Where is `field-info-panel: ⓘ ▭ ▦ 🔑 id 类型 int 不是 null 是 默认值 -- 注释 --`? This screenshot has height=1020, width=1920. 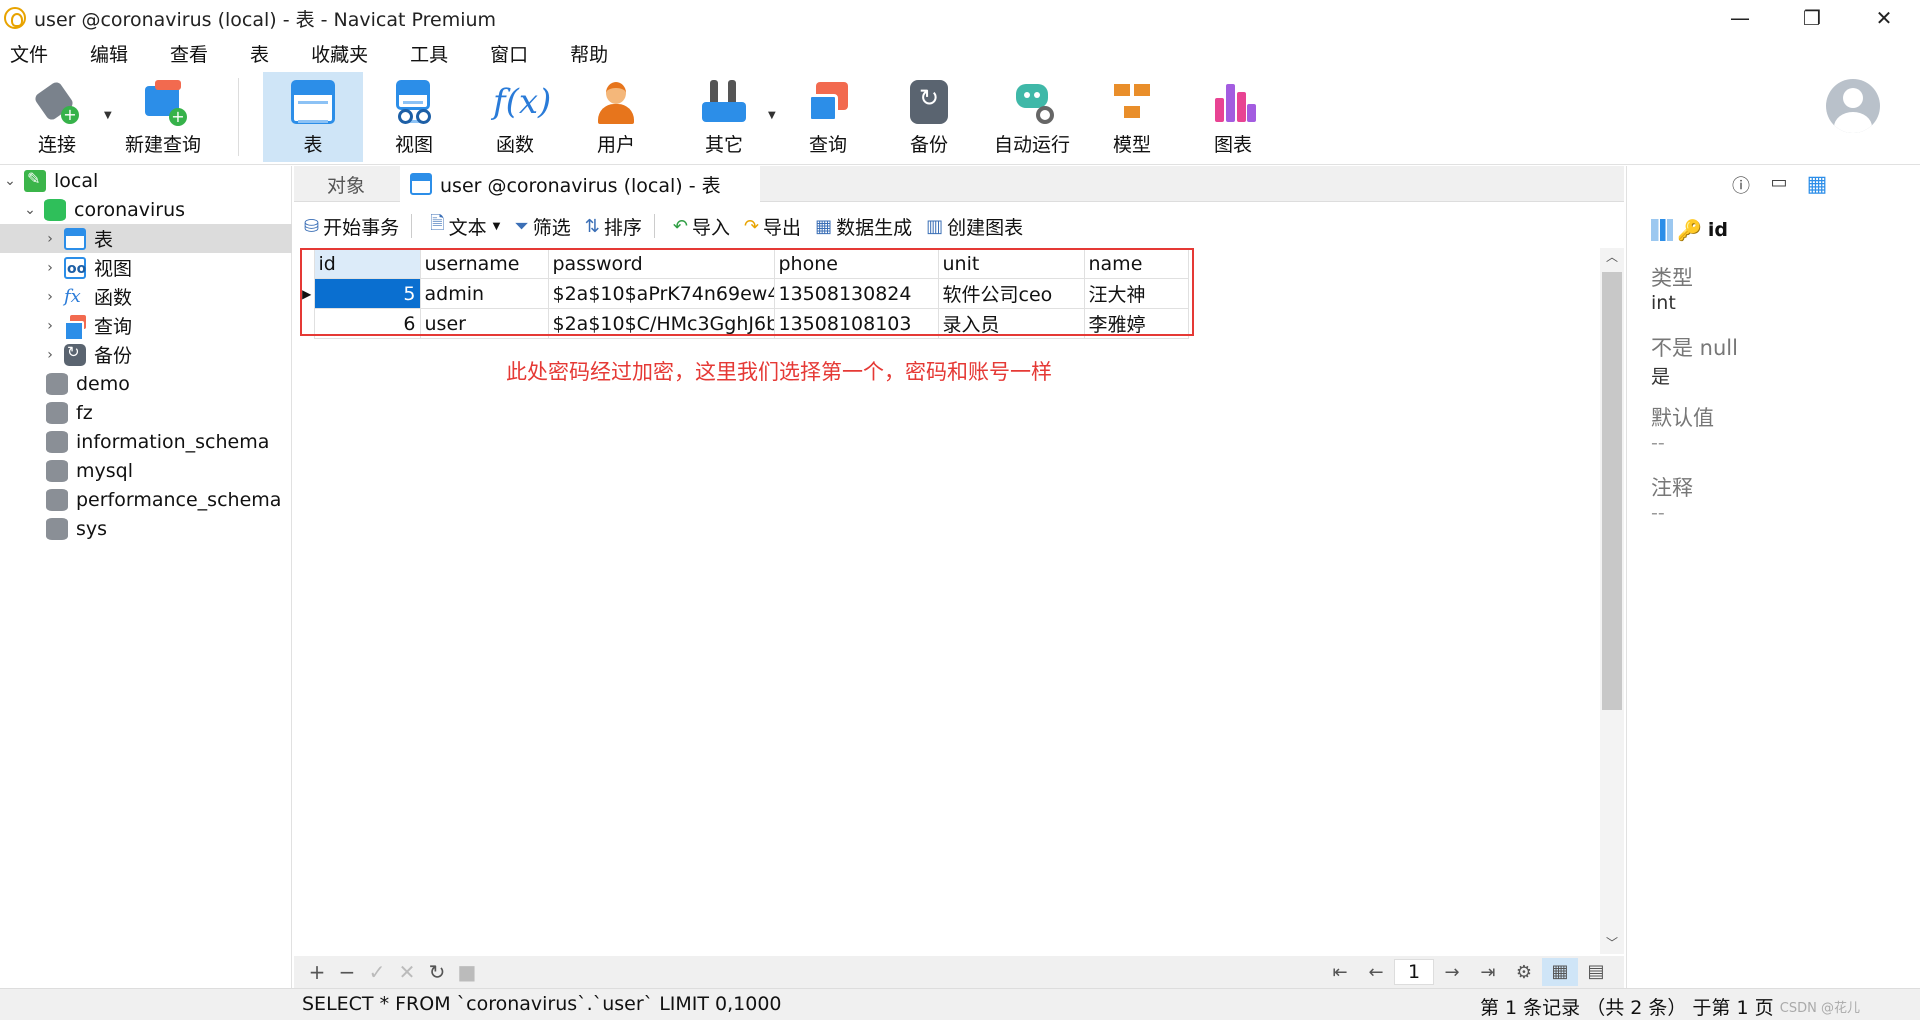 field-info-panel: ⓘ ▭ ▦ 🔑 id 类型 int 不是 null 是 默认值 -- 注释 -- is located at coordinates (1773, 577).